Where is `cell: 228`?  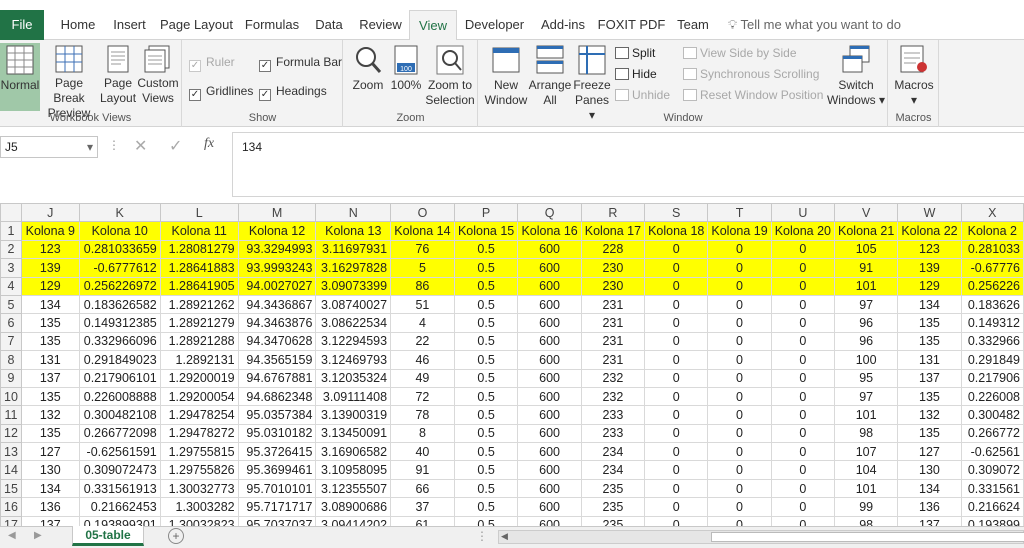
cell: 228 is located at coordinates (613, 249).